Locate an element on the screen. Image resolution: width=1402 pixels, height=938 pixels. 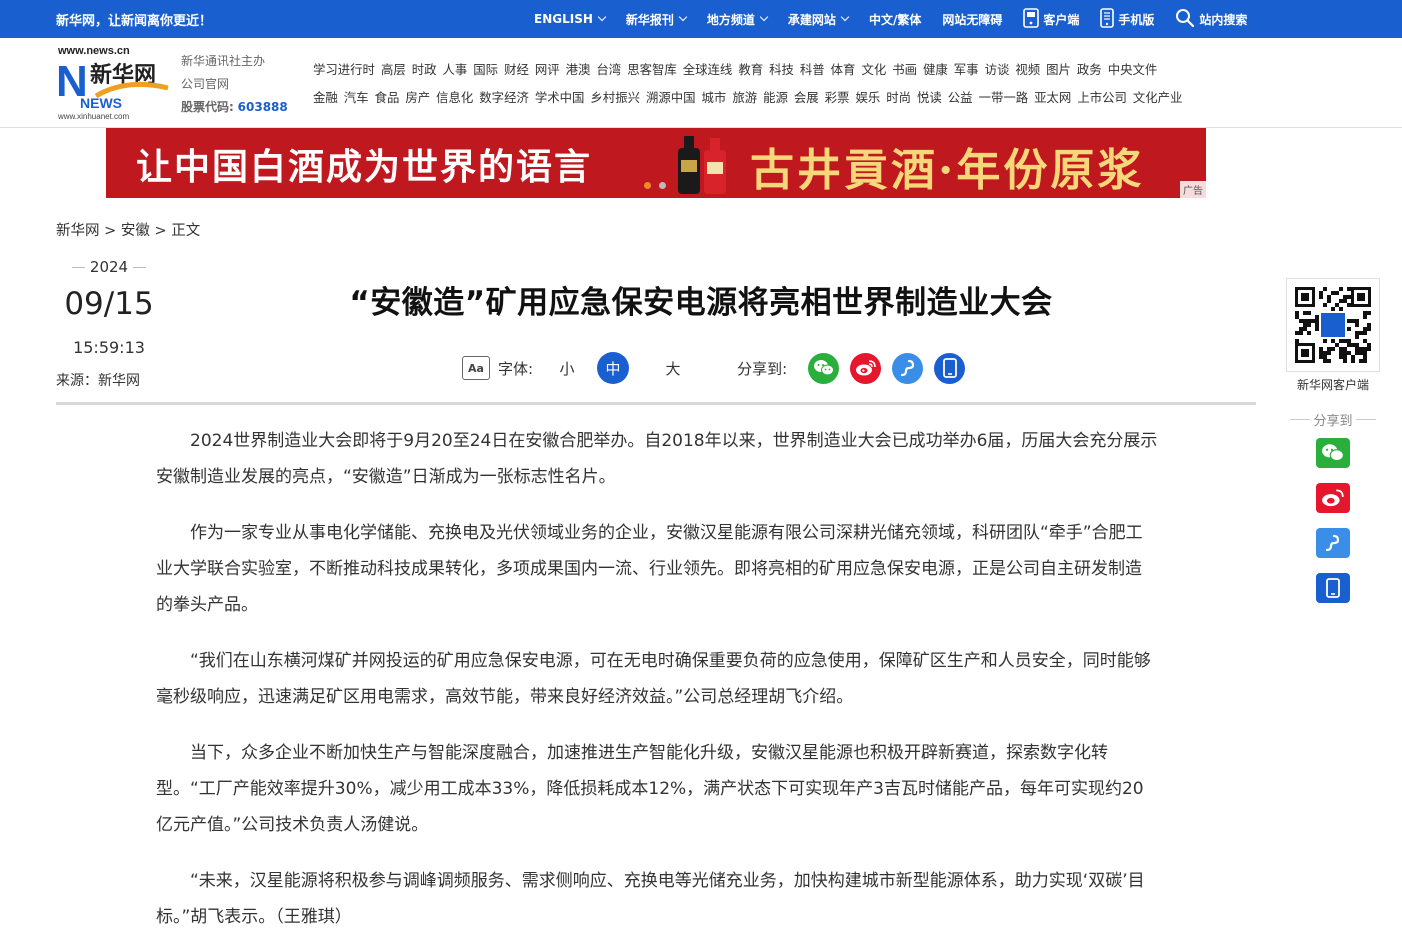
weibo-icon is located at coordinates (865, 368).